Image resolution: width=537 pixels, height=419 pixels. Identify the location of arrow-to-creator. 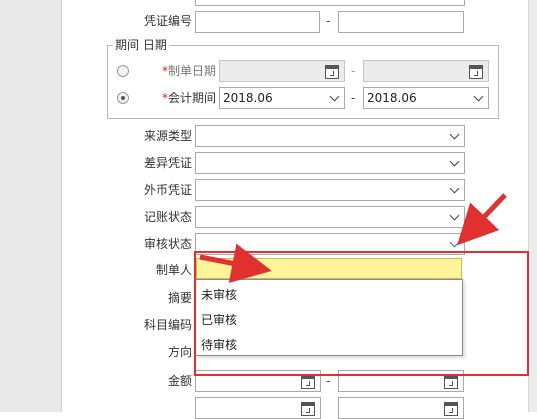
(235, 263).